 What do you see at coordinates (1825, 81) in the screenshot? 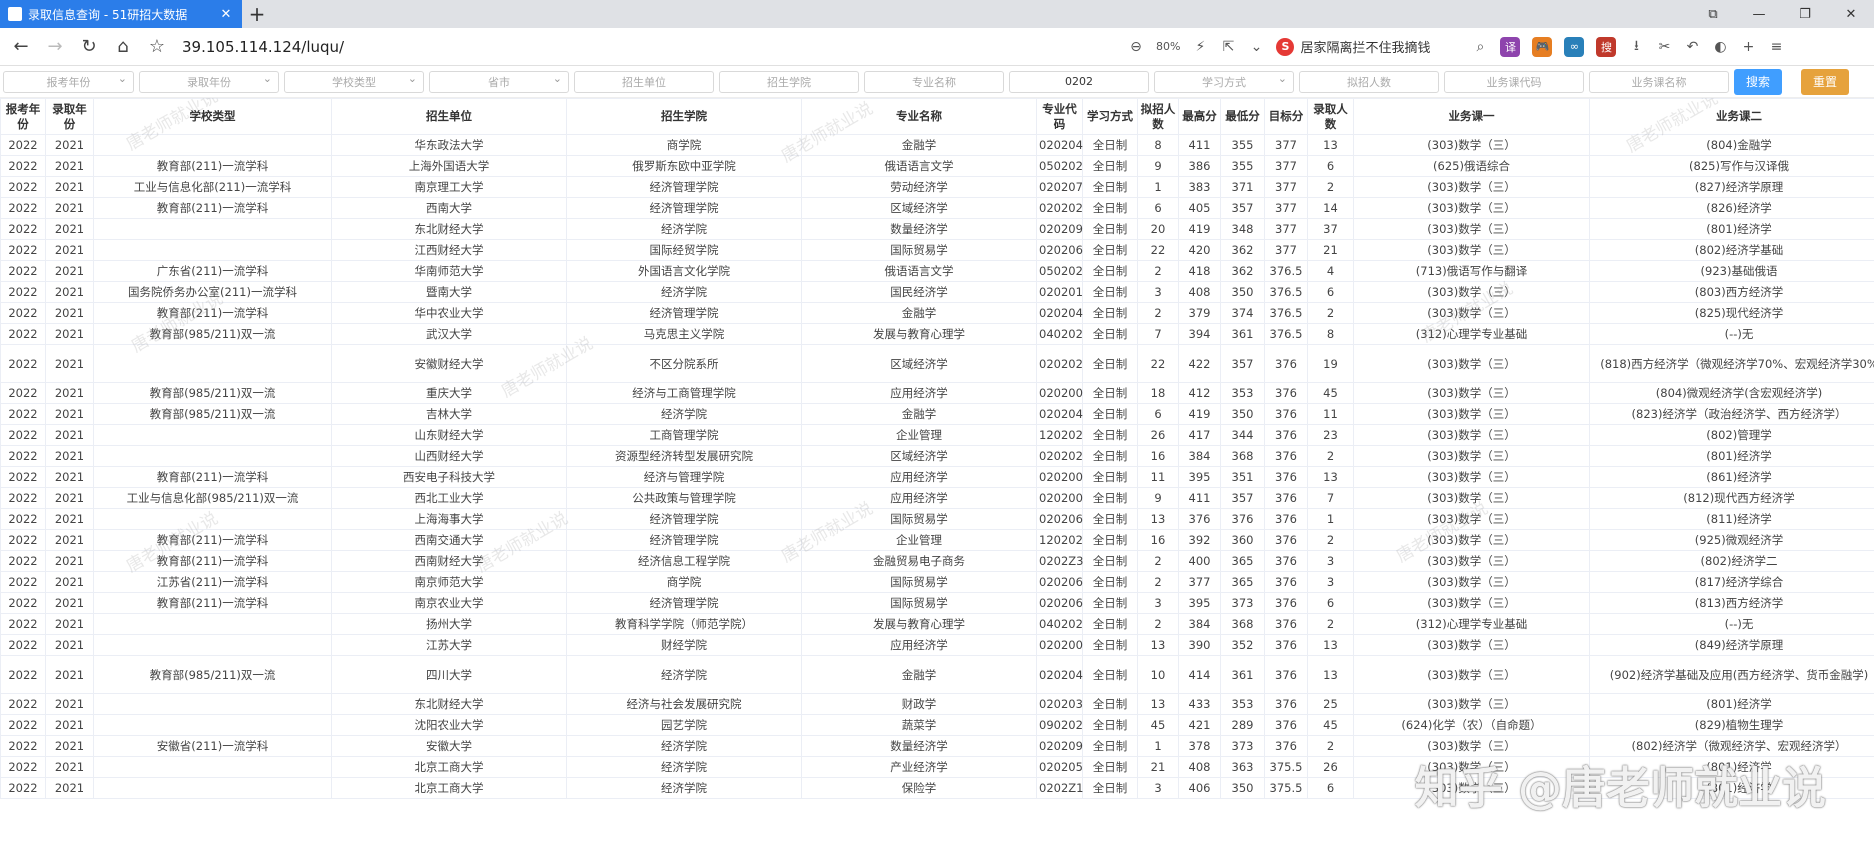
I see `reset-button: 重置` at bounding box center [1825, 81].